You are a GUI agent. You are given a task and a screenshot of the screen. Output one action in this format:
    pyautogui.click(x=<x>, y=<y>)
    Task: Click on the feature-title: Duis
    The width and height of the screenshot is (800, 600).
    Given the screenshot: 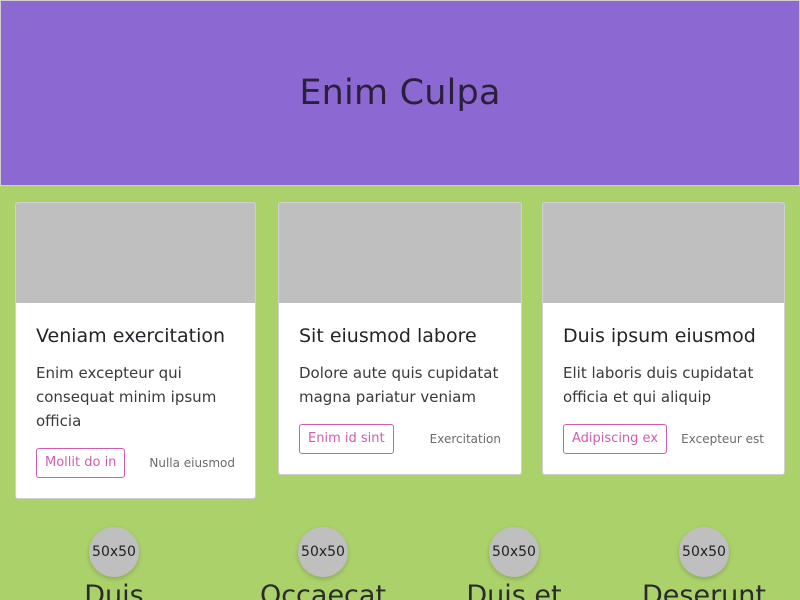 What is the action you would take?
    pyautogui.click(x=114, y=590)
    